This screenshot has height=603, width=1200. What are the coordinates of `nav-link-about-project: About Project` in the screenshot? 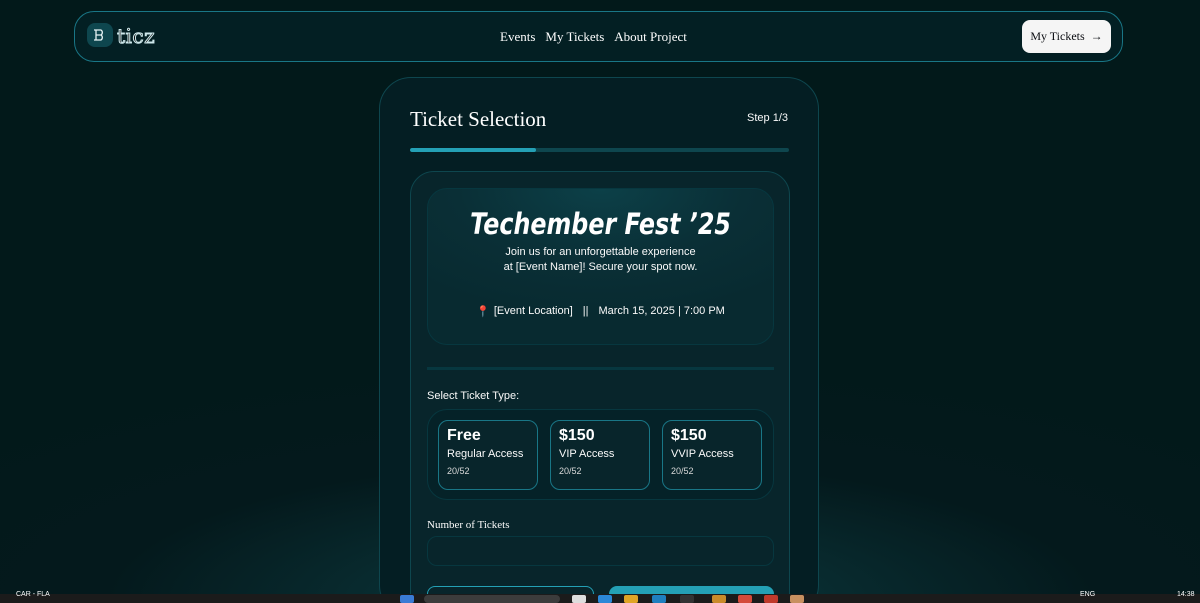 It's located at (650, 37).